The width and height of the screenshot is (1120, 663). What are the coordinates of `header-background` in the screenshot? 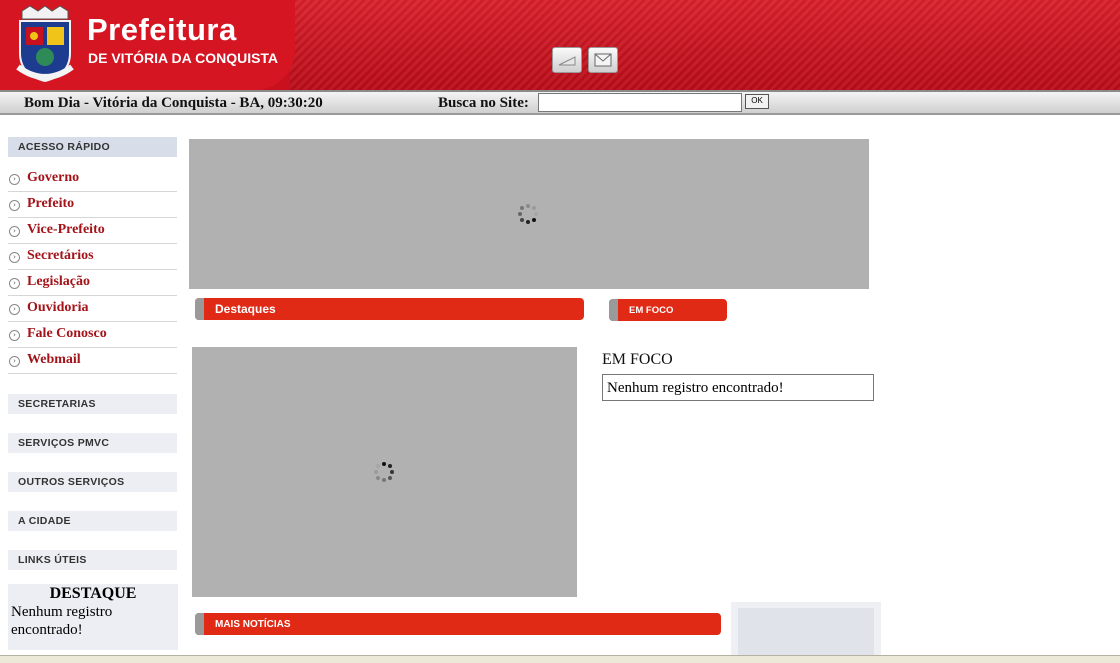 It's located at (705, 45).